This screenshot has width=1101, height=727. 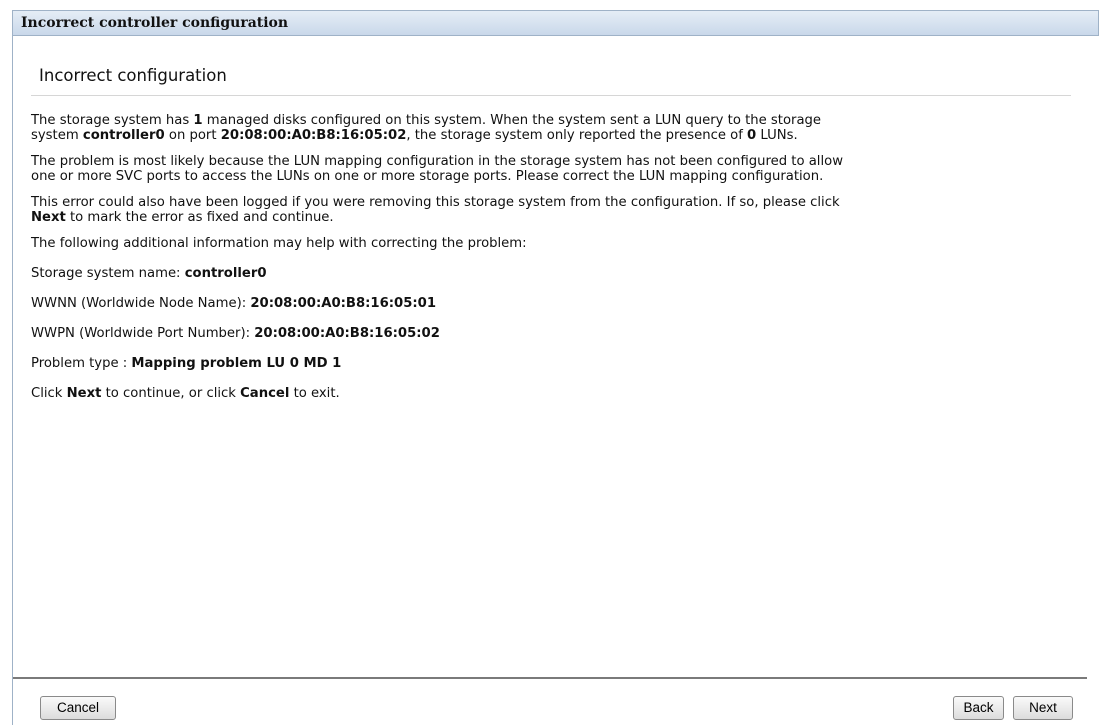 What do you see at coordinates (123, 135) in the screenshot?
I see `controller-name: controller0` at bounding box center [123, 135].